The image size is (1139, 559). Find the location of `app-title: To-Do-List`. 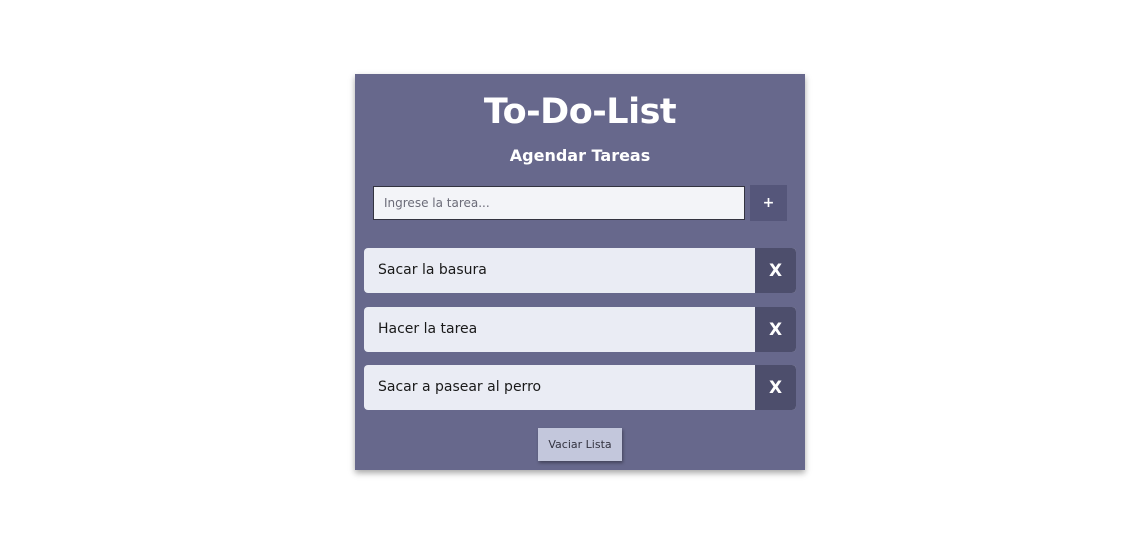

app-title: To-Do-List is located at coordinates (580, 112).